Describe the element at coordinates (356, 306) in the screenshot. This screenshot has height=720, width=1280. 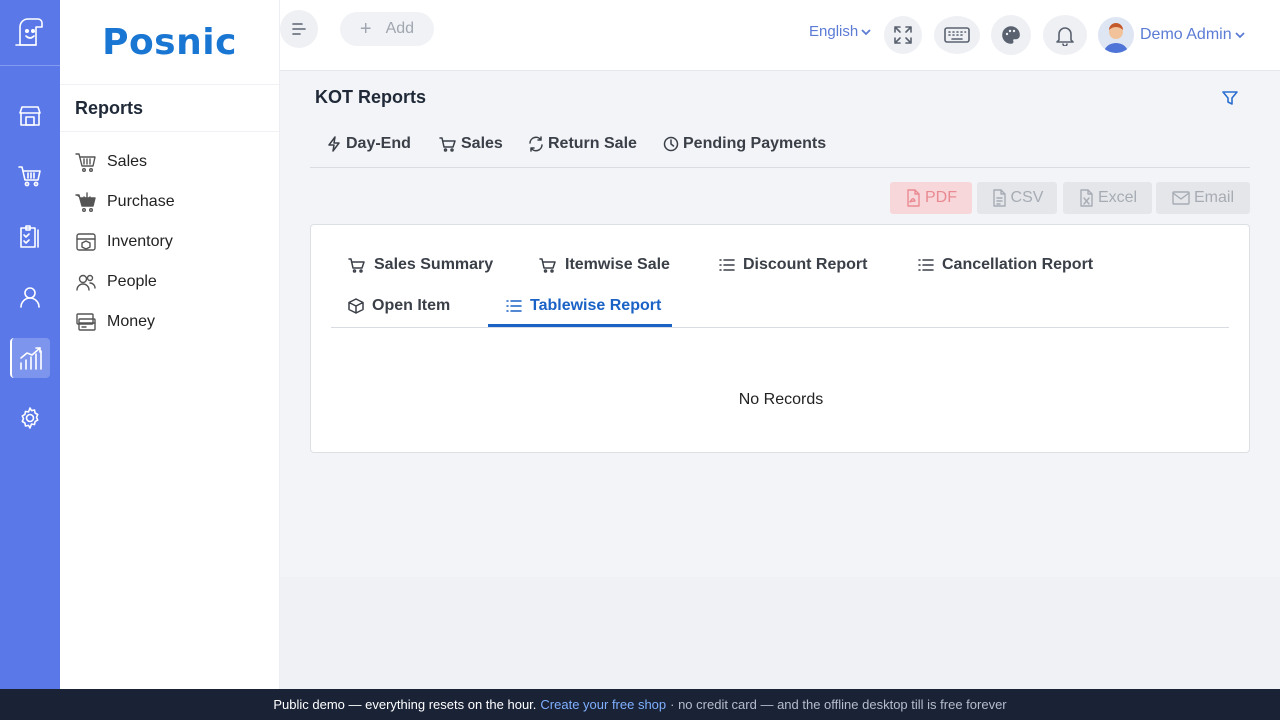
I see `box-icon` at that location.